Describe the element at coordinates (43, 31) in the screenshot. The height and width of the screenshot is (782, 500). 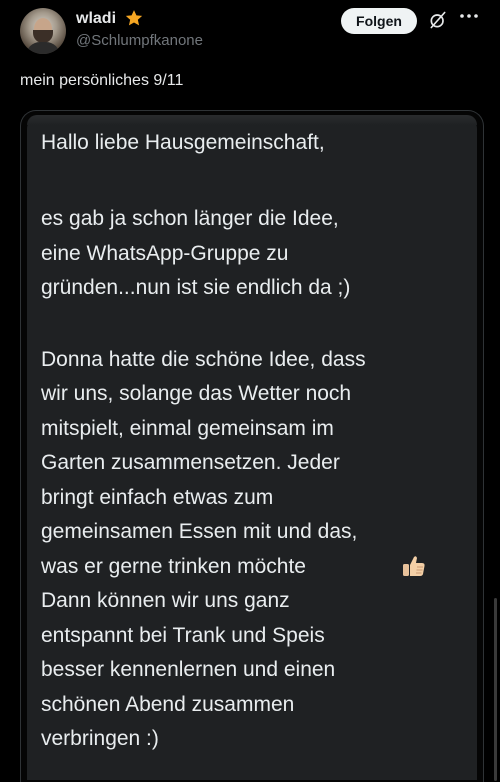
I see `avatar` at that location.